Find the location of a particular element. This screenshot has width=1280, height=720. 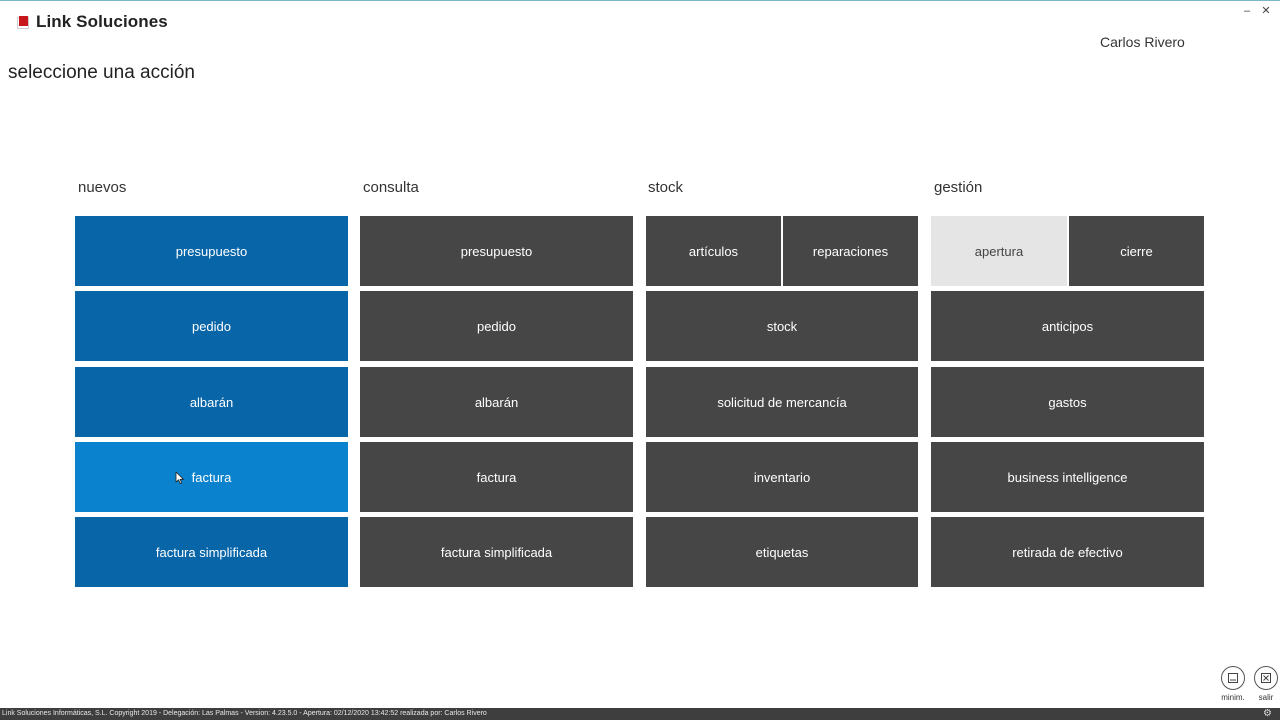

page-title: seleccione una acción is located at coordinates (101, 72).